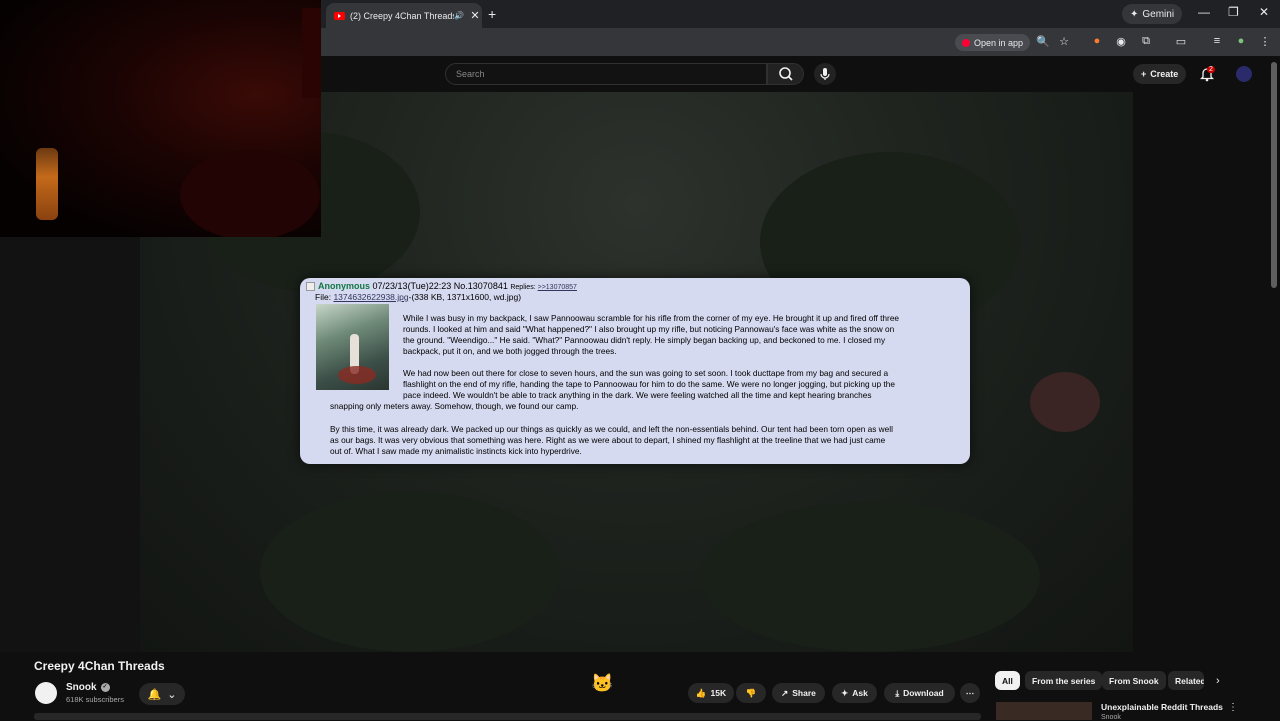 Image resolution: width=1280 pixels, height=721 pixels. What do you see at coordinates (701, 692) in the screenshot?
I see `thumbs-up-icon: 👍` at bounding box center [701, 692].